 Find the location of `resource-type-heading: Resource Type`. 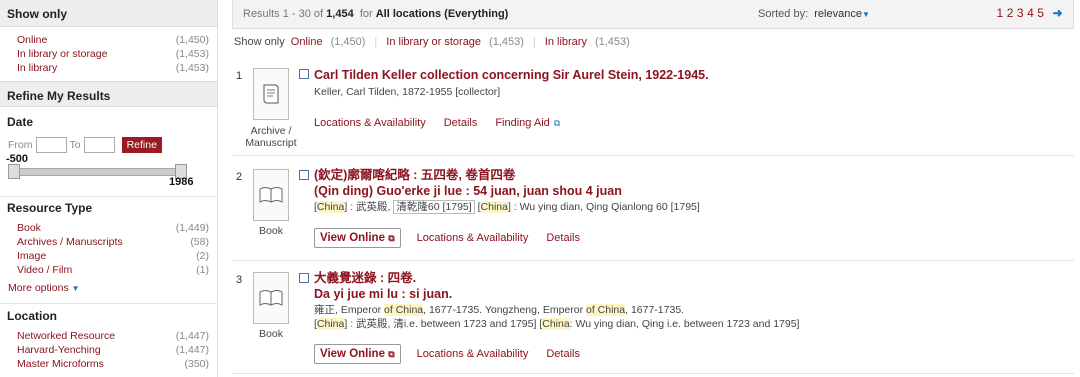

resource-type-heading: Resource Type is located at coordinates (50, 208).